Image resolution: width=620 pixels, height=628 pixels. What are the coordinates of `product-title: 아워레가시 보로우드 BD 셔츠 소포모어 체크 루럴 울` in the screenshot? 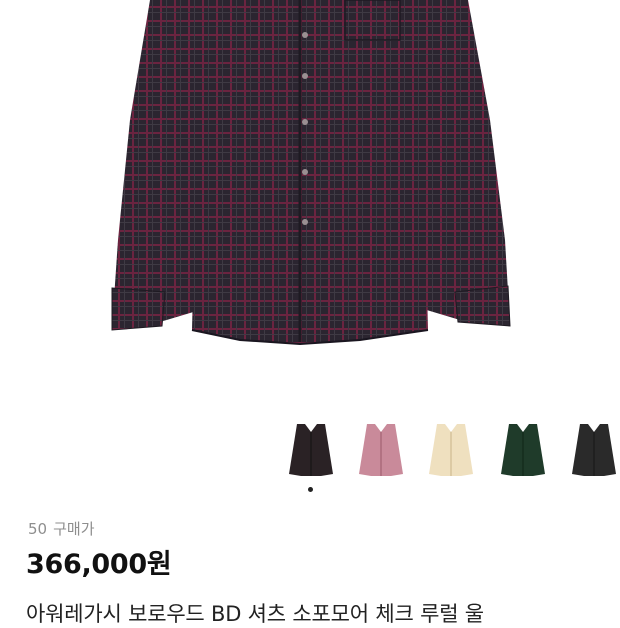 It's located at (255, 614).